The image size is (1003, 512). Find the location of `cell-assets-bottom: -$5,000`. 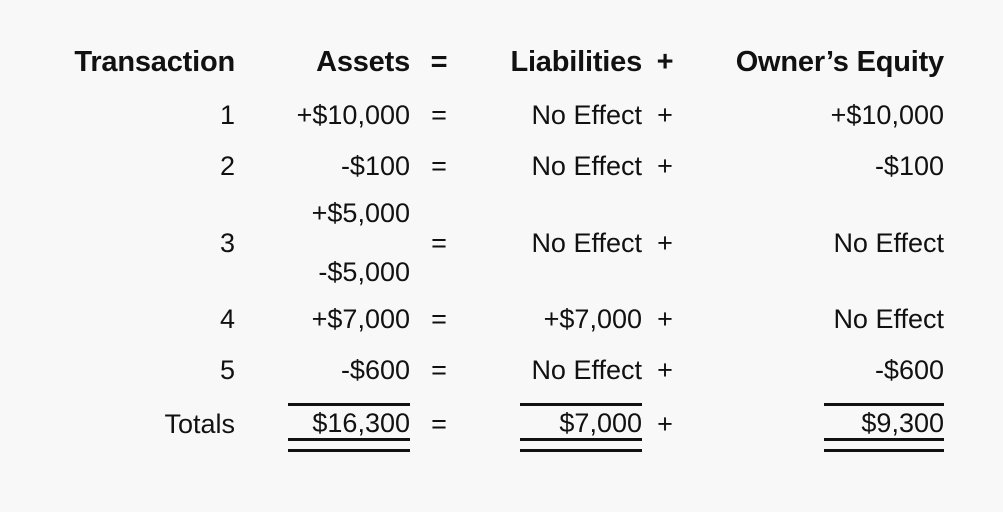

cell-assets-bottom: -$5,000 is located at coordinates (364, 272).